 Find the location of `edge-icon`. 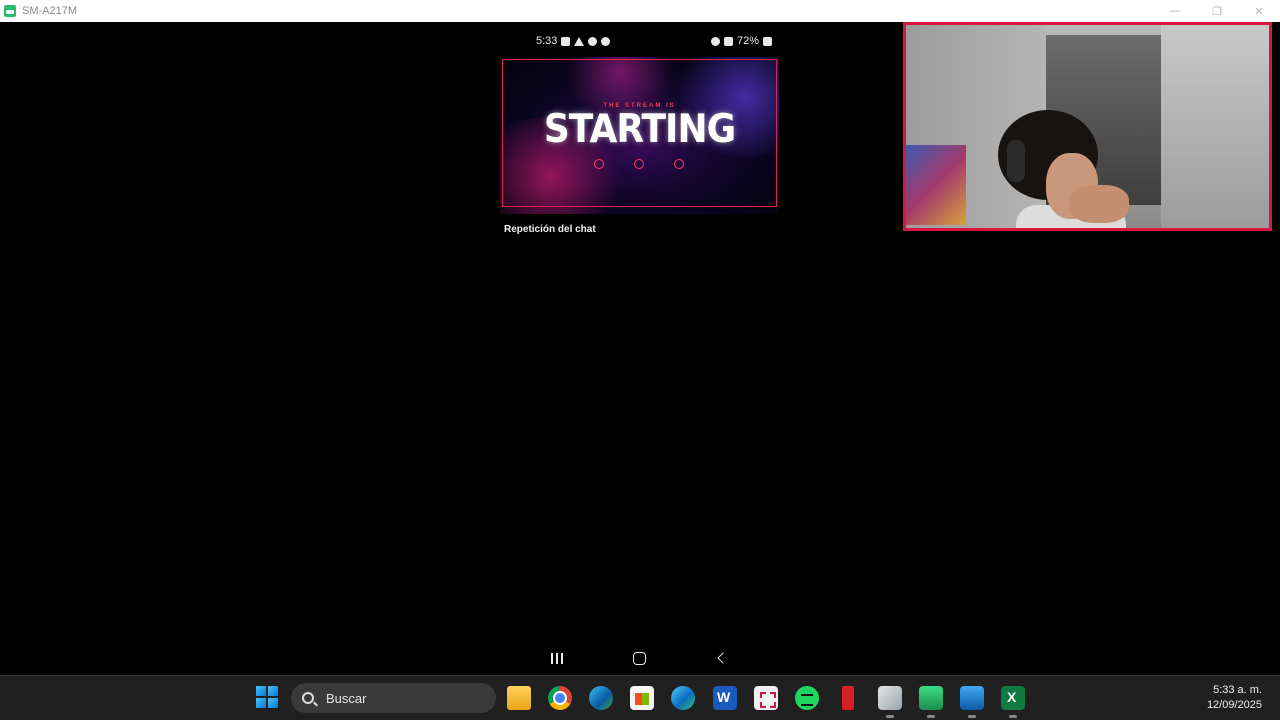

edge-icon is located at coordinates (601, 698).